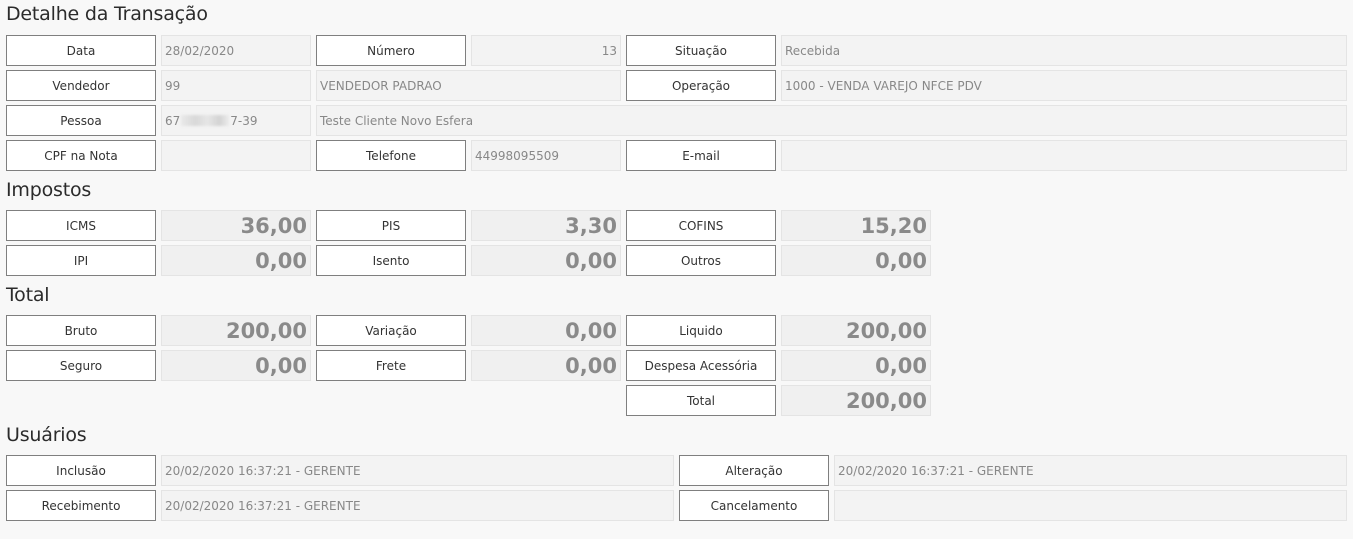 This screenshot has width=1353, height=539. What do you see at coordinates (1064, 85) in the screenshot?
I see `operacao-value: 1000 - VENDA VAREJO NFCE PDV` at bounding box center [1064, 85].